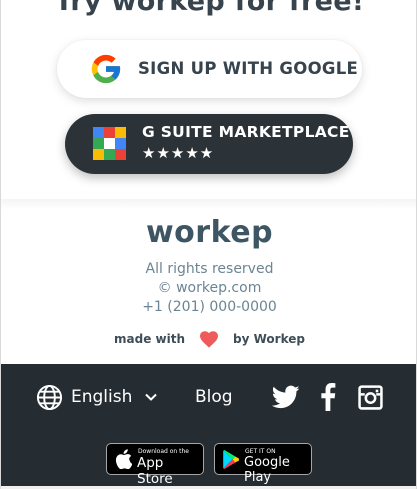 The width and height of the screenshot is (417, 489). What do you see at coordinates (102, 397) in the screenshot?
I see `language-label: English` at bounding box center [102, 397].